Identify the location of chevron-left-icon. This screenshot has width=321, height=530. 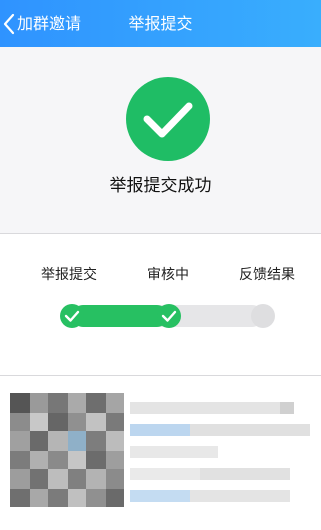
(9, 23).